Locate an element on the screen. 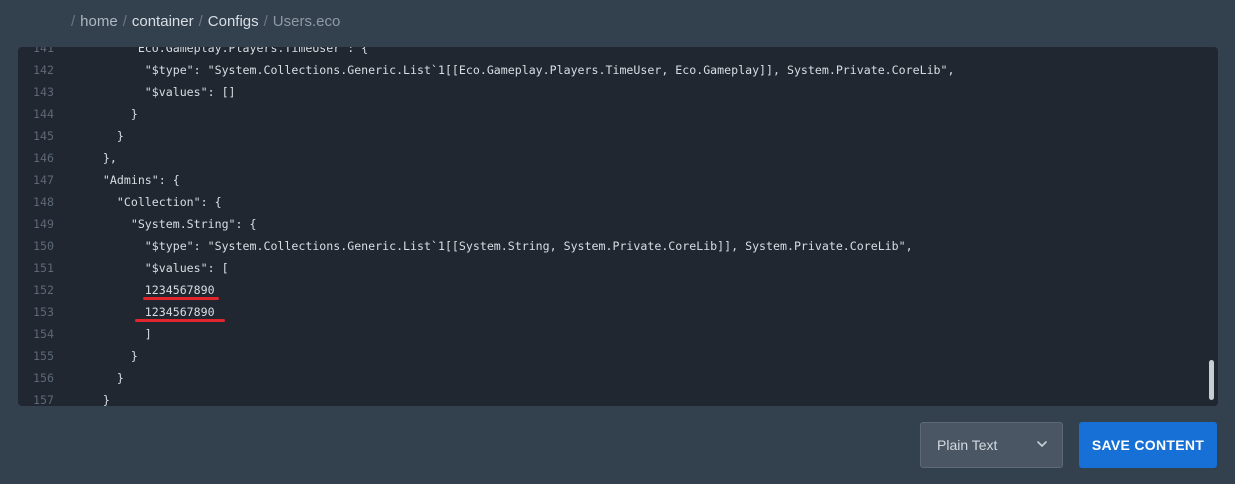  editor-scrollbar-thumb is located at coordinates (1211, 380).